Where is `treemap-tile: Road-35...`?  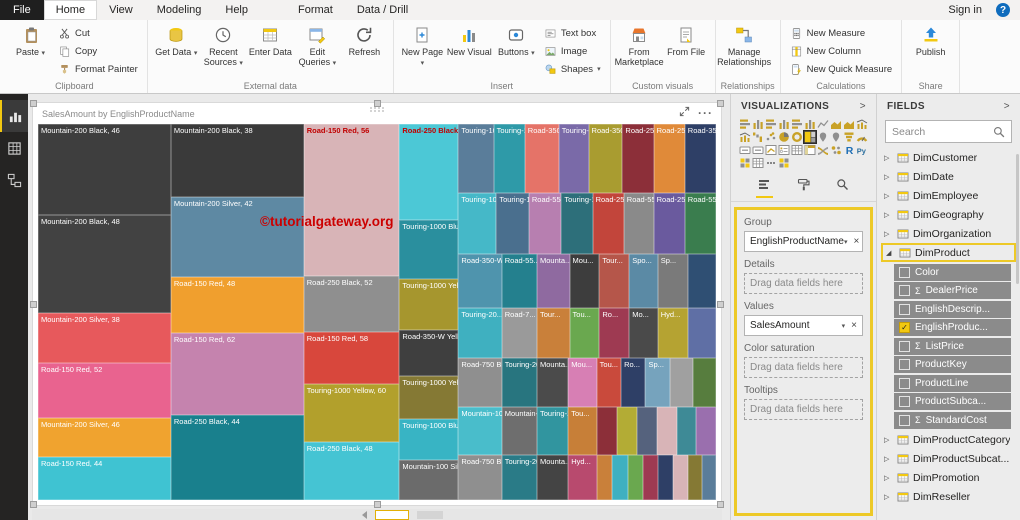 treemap-tile: Road-35... is located at coordinates (700, 159).